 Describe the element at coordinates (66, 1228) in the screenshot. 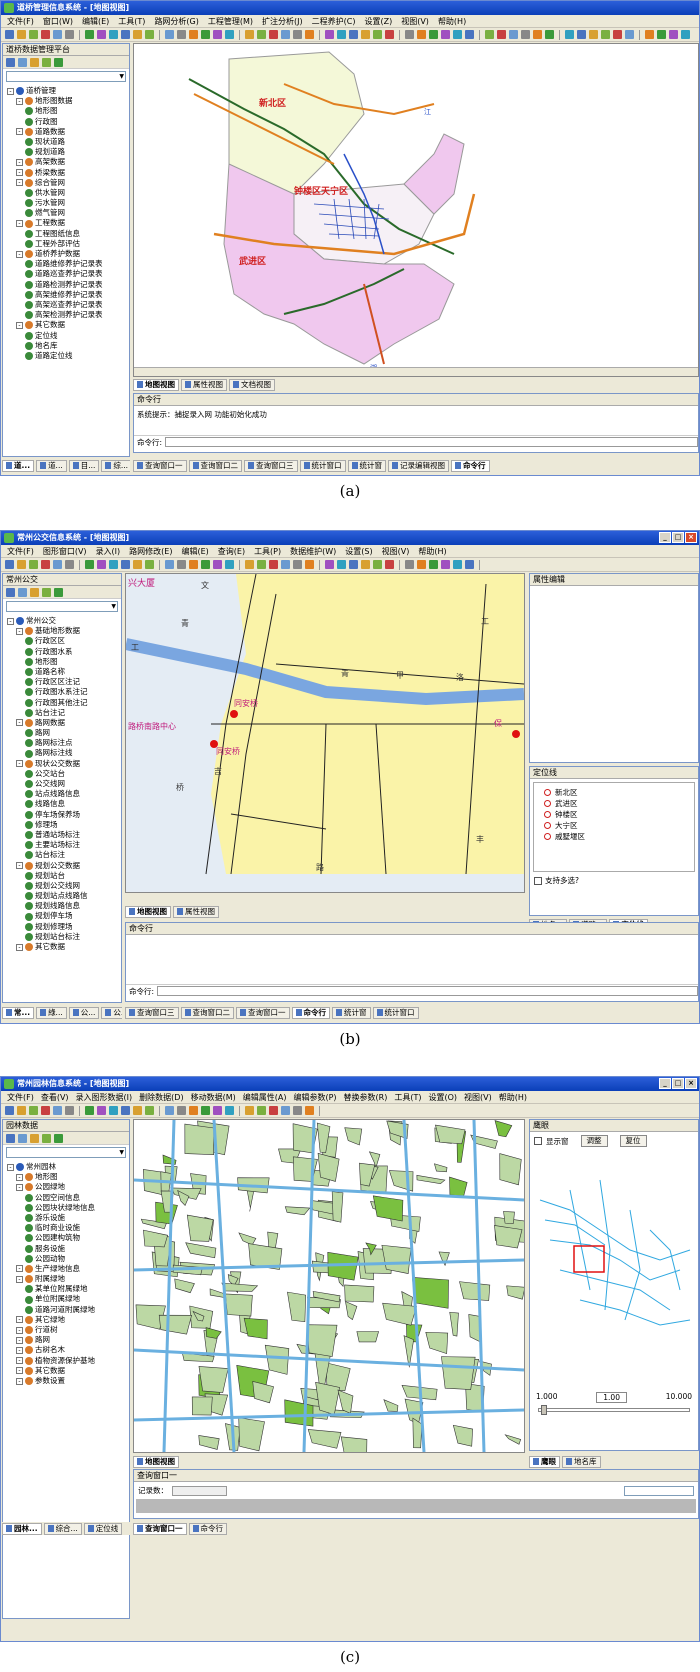

I see `tree-node: 临时商业设施` at that location.